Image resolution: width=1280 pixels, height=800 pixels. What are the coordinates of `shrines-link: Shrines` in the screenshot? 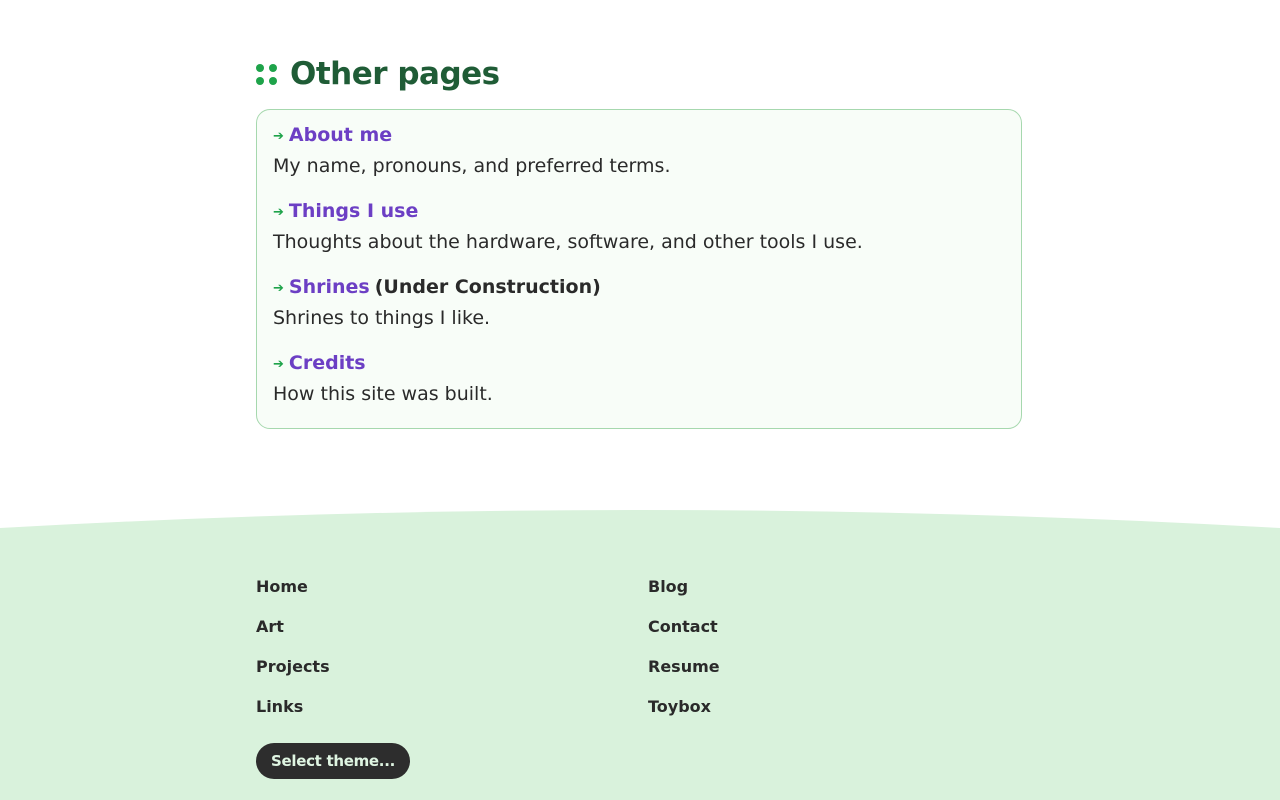 It's located at (329, 287).